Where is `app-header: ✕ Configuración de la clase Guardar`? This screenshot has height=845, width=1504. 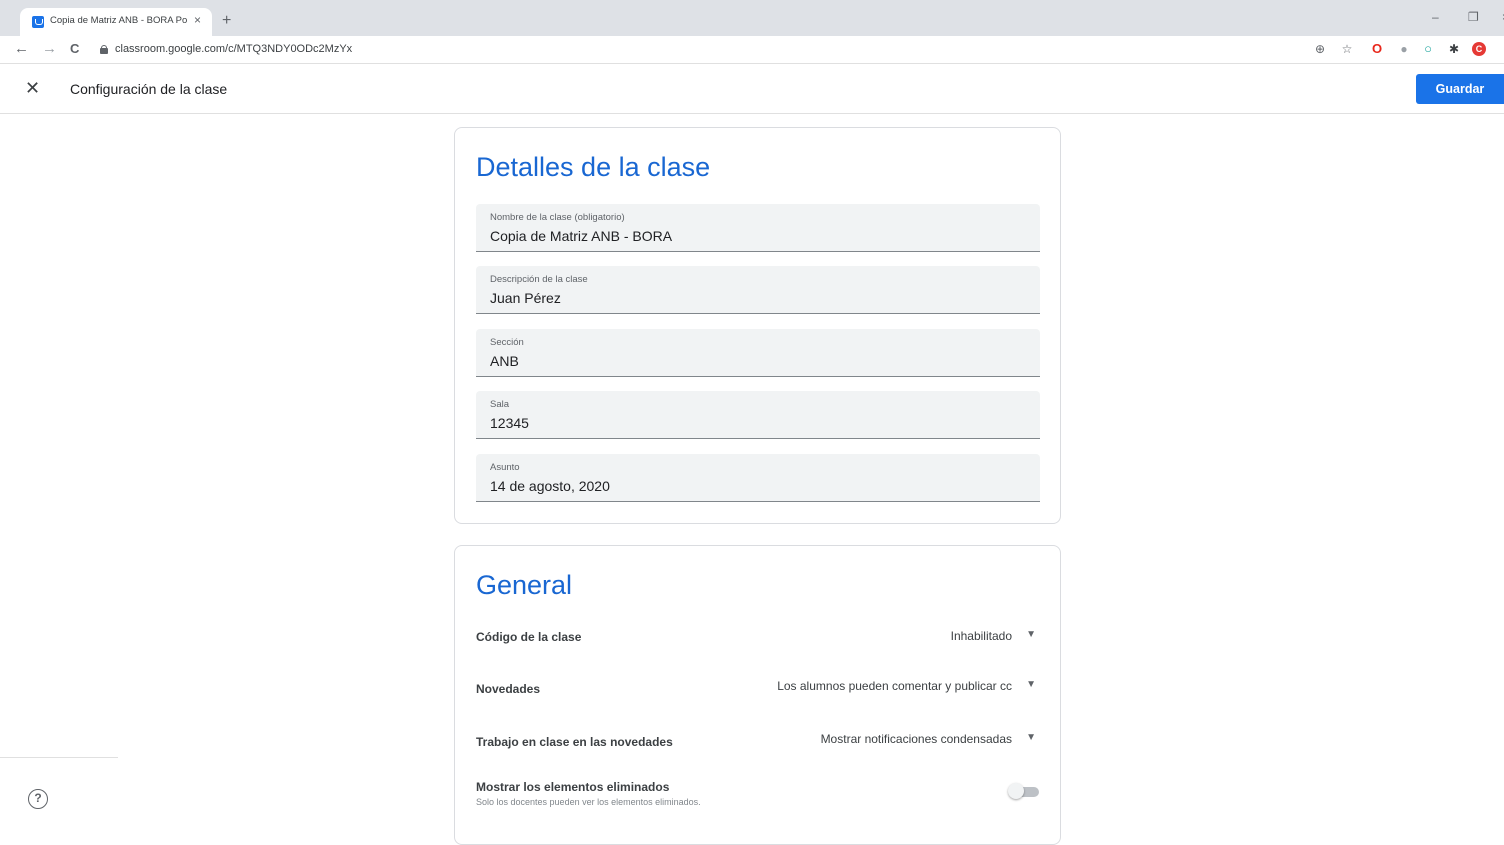 app-header: ✕ Configuración de la clase Guardar is located at coordinates (752, 89).